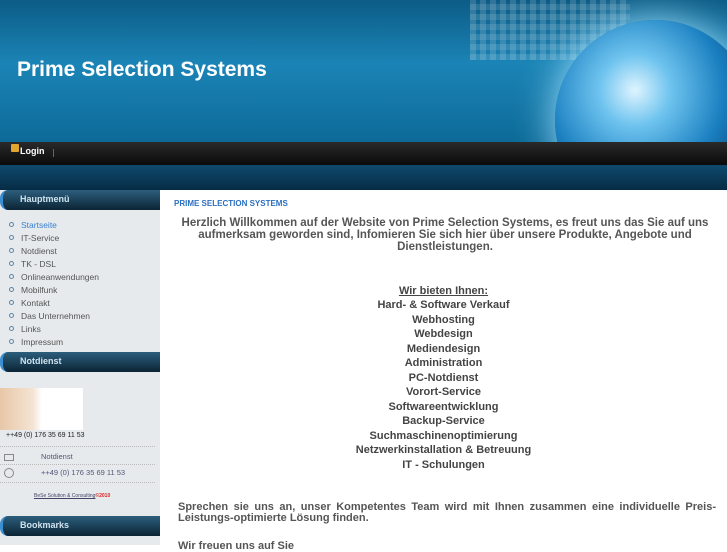 Image resolution: width=727 pixels, height=552 pixels. I want to click on menu-item: Mobilfunk, so click(84, 289).